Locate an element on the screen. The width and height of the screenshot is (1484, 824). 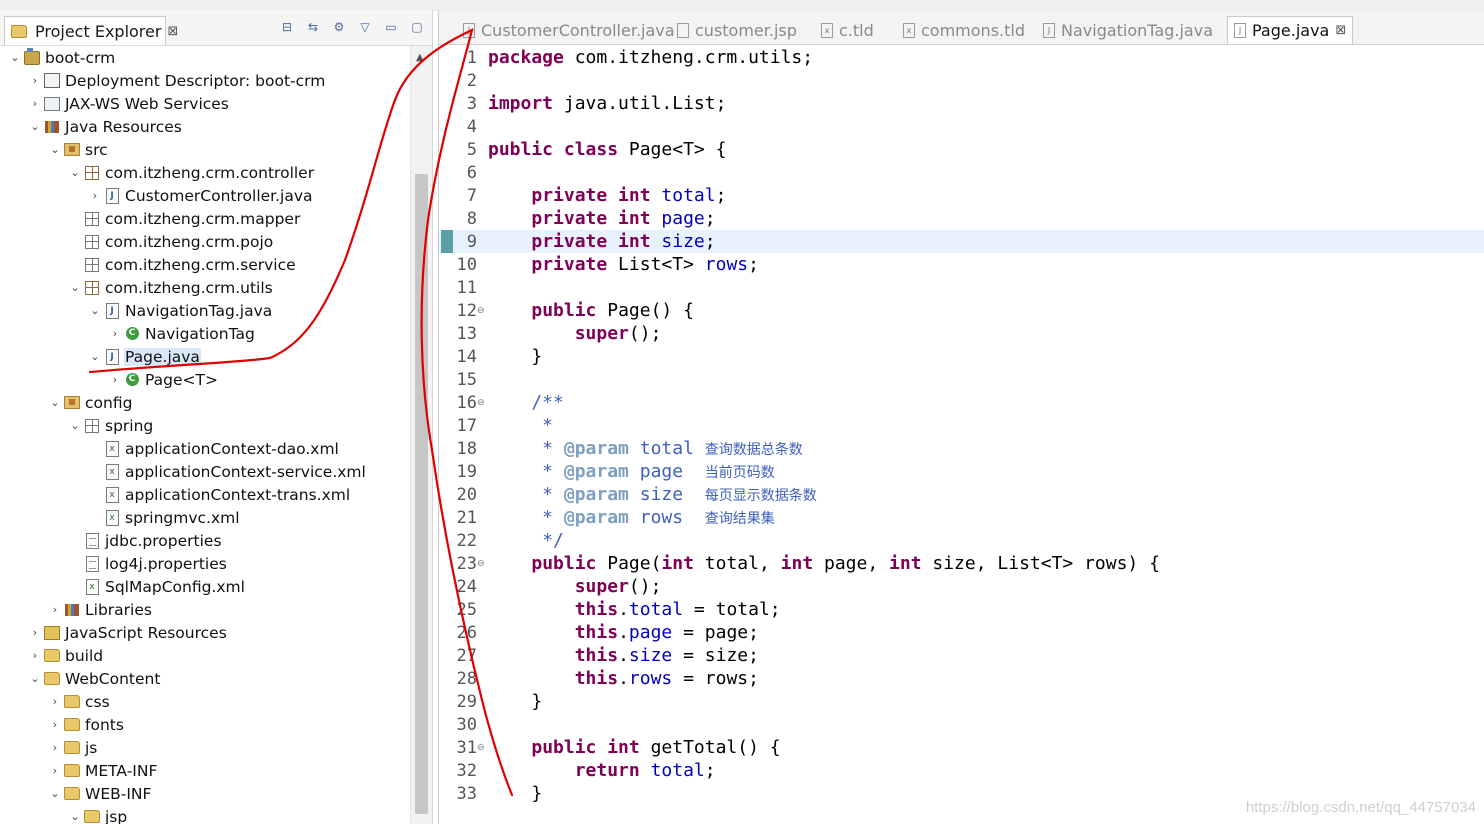
code-line: 5 public class Page<T> { is located at coordinates (961, 149).